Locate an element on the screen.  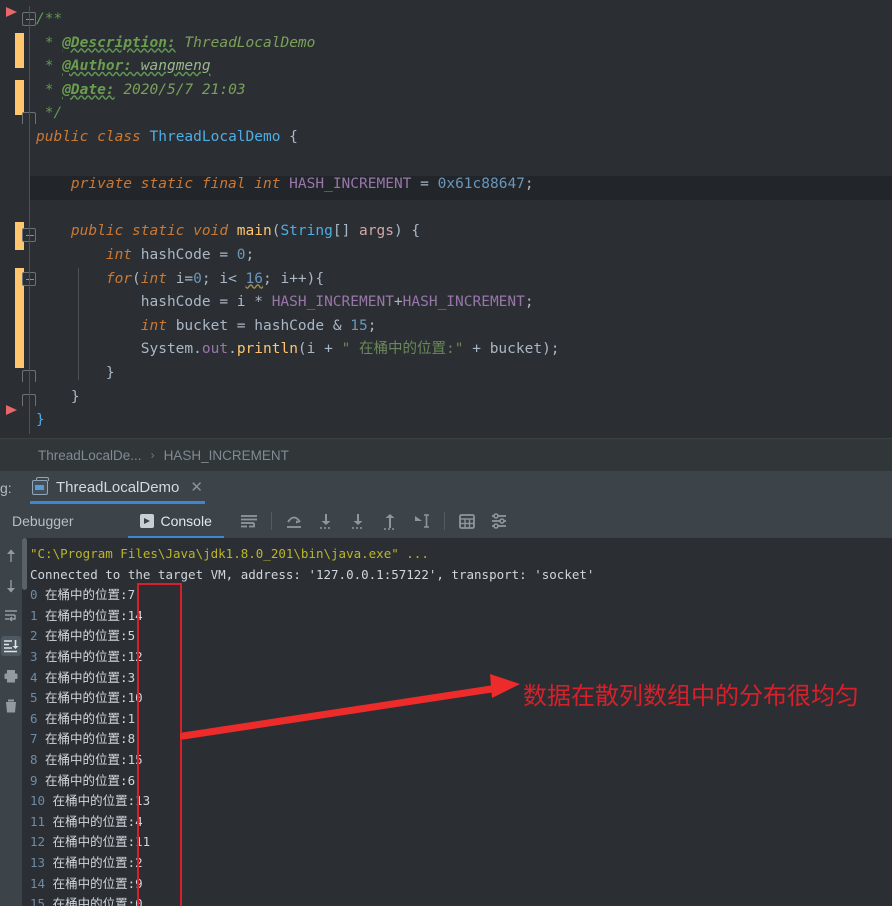
console-token: 4 is located at coordinates (34, 677).